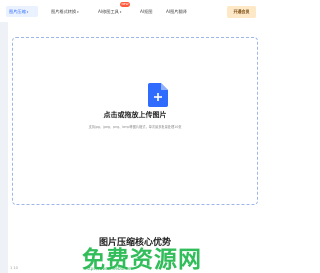 Image resolution: width=320 pixels, height=273 pixels. I want to click on nav-item-ai-tools: AI修图工具▾, so click(109, 11).